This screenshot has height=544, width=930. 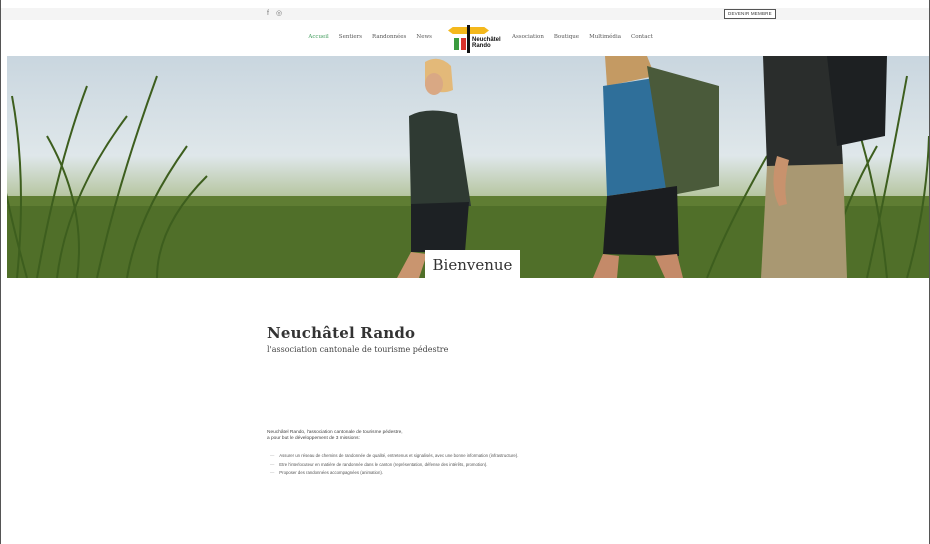 I want to click on nav-item-contact: Contact, so click(x=642, y=37).